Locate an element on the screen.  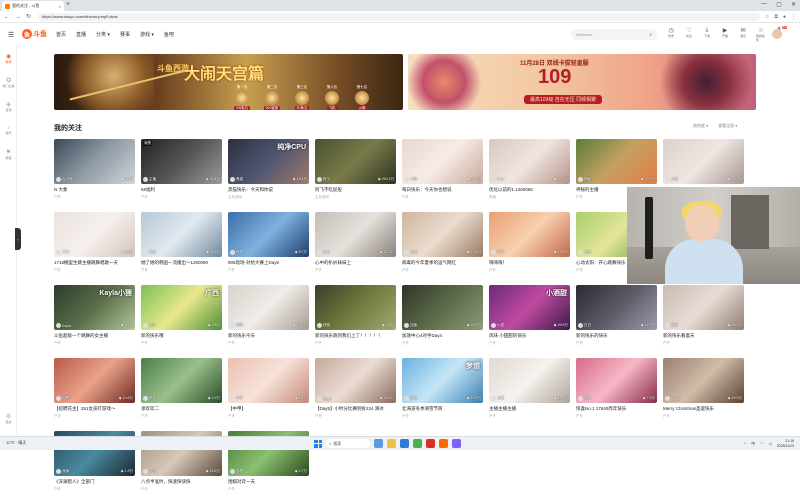
stream-thumbnail: 小甜 ◉ 39.5万 is located at coordinates (442, 161).